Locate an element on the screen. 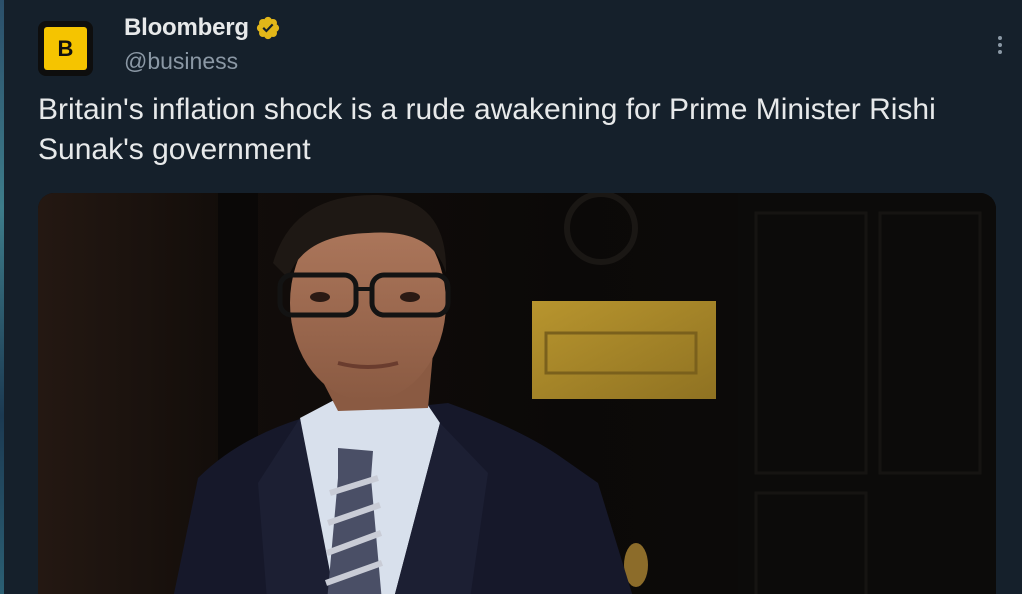 This screenshot has width=1022, height=594. author-display-name: Bloomberg is located at coordinates (186, 28).